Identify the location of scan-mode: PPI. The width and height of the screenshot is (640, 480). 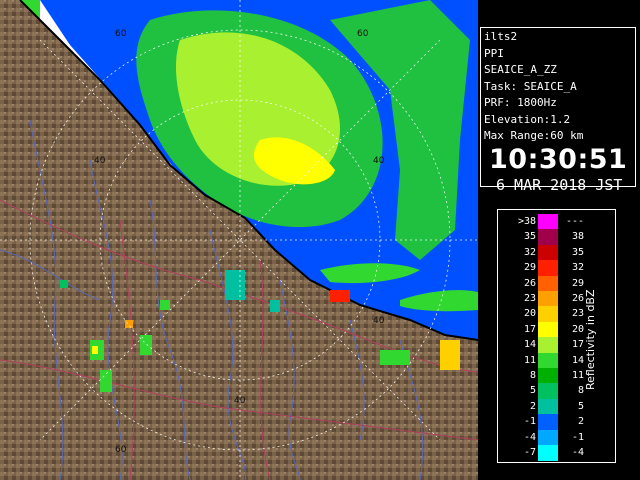
(494, 53).